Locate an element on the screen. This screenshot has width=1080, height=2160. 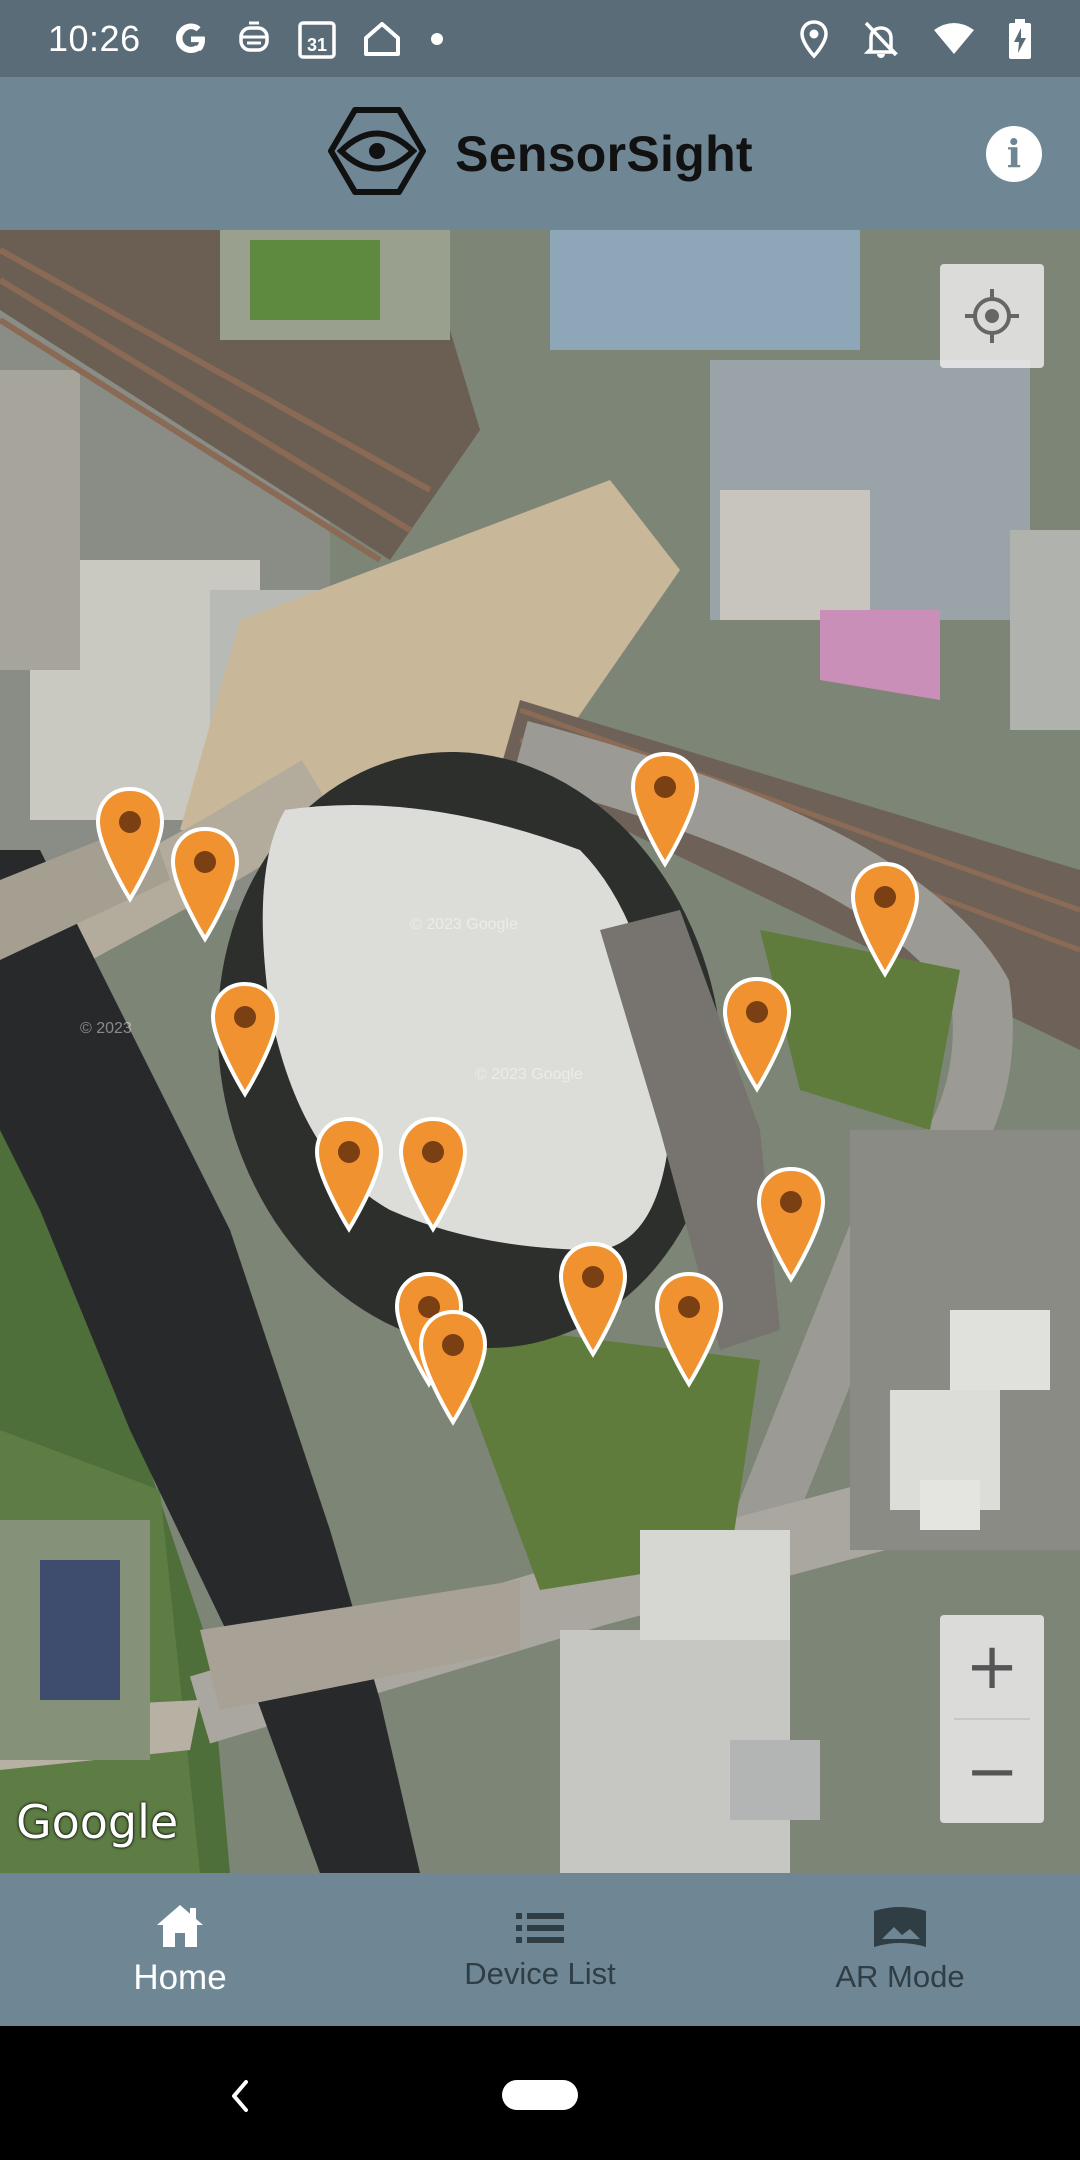
zoom-in-button: + is located at coordinates (992, 1666).